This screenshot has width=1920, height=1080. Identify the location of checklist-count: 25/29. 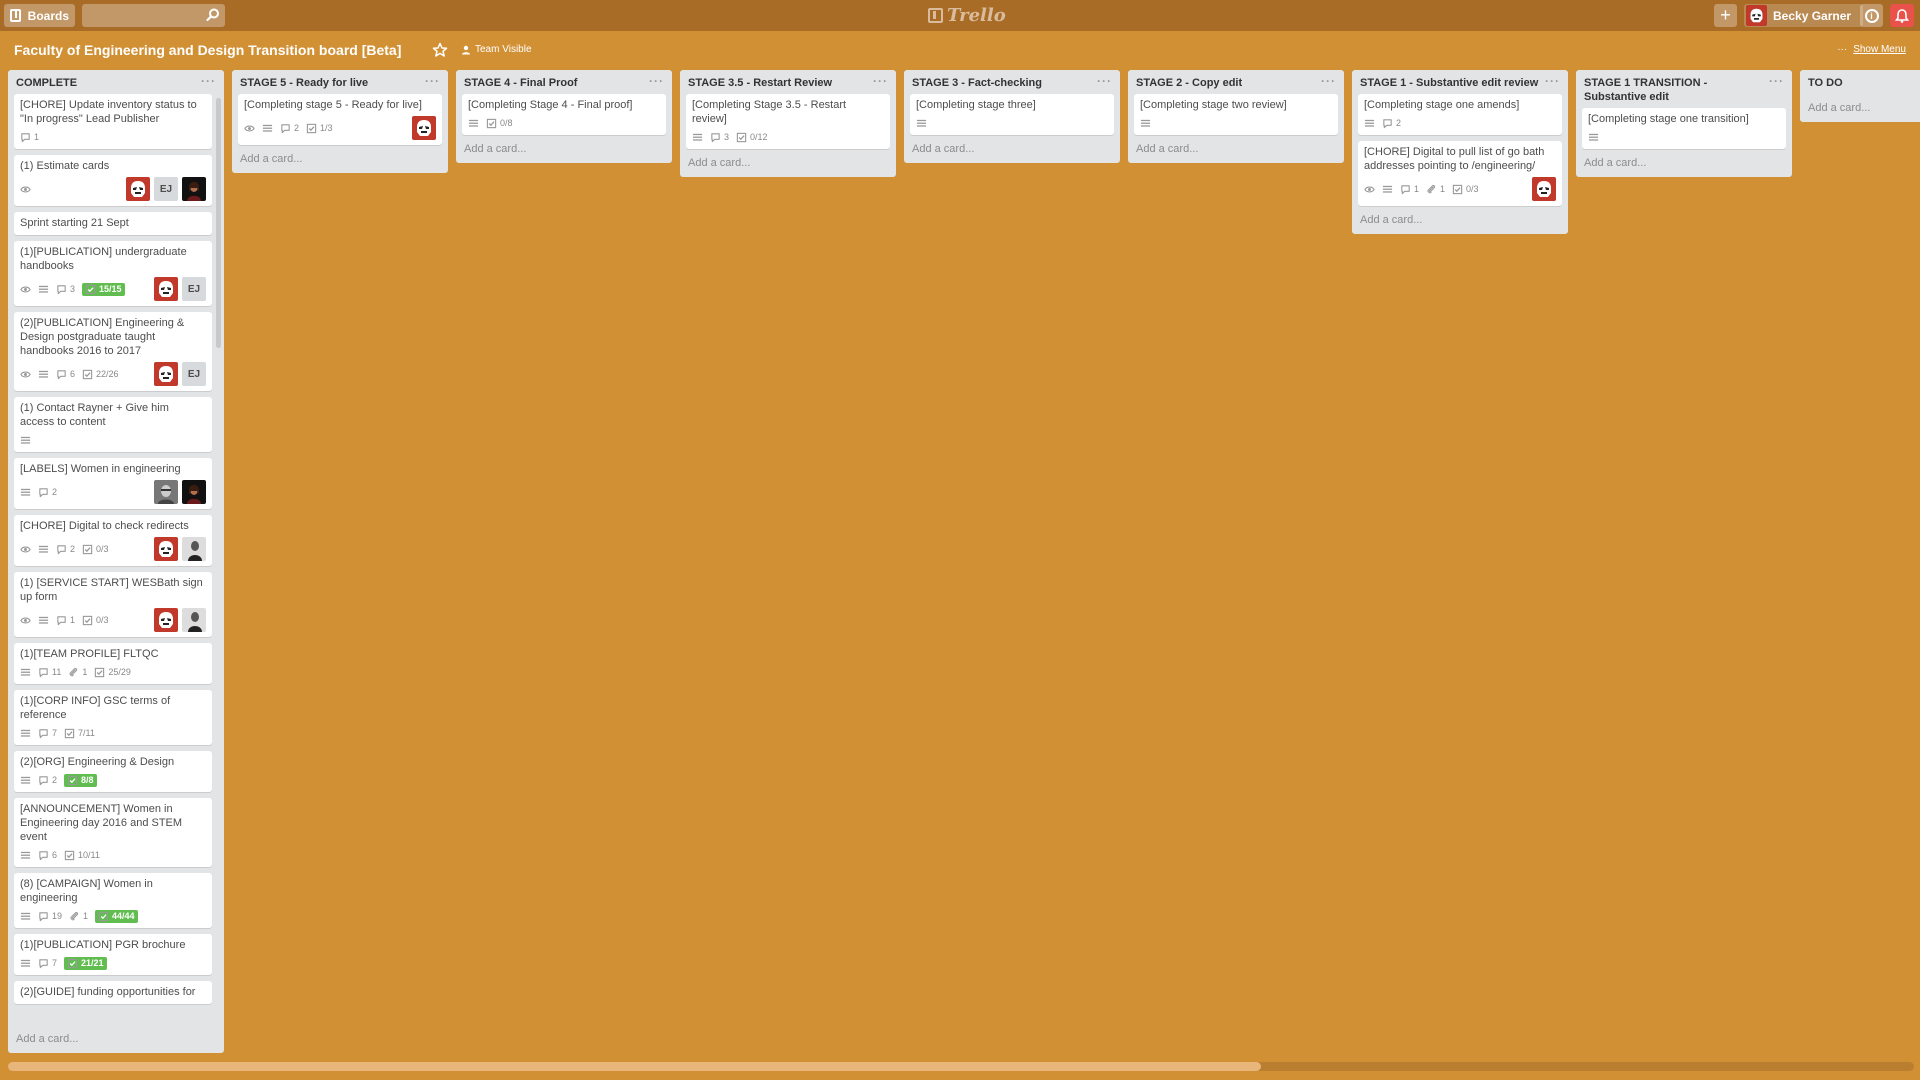
(119, 672).